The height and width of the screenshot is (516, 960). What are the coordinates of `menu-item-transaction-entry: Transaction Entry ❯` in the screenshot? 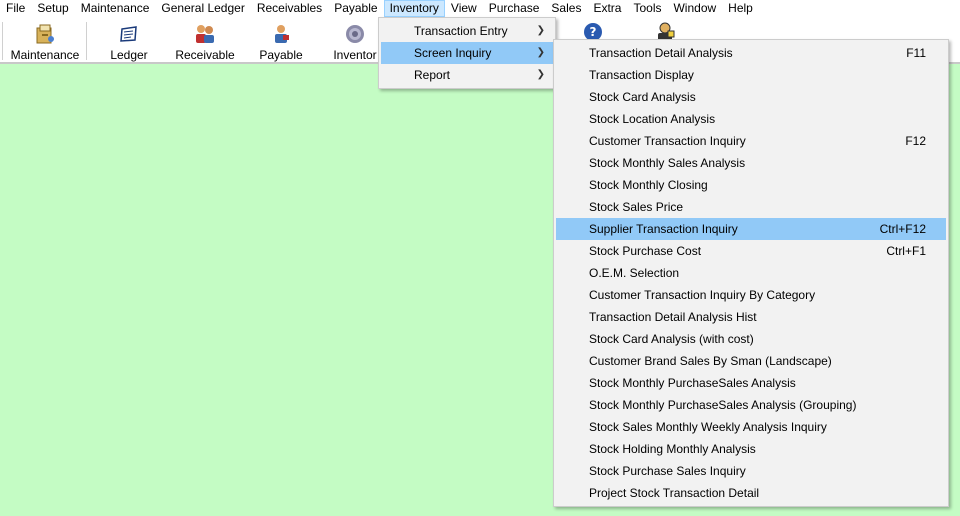 It's located at (467, 31).